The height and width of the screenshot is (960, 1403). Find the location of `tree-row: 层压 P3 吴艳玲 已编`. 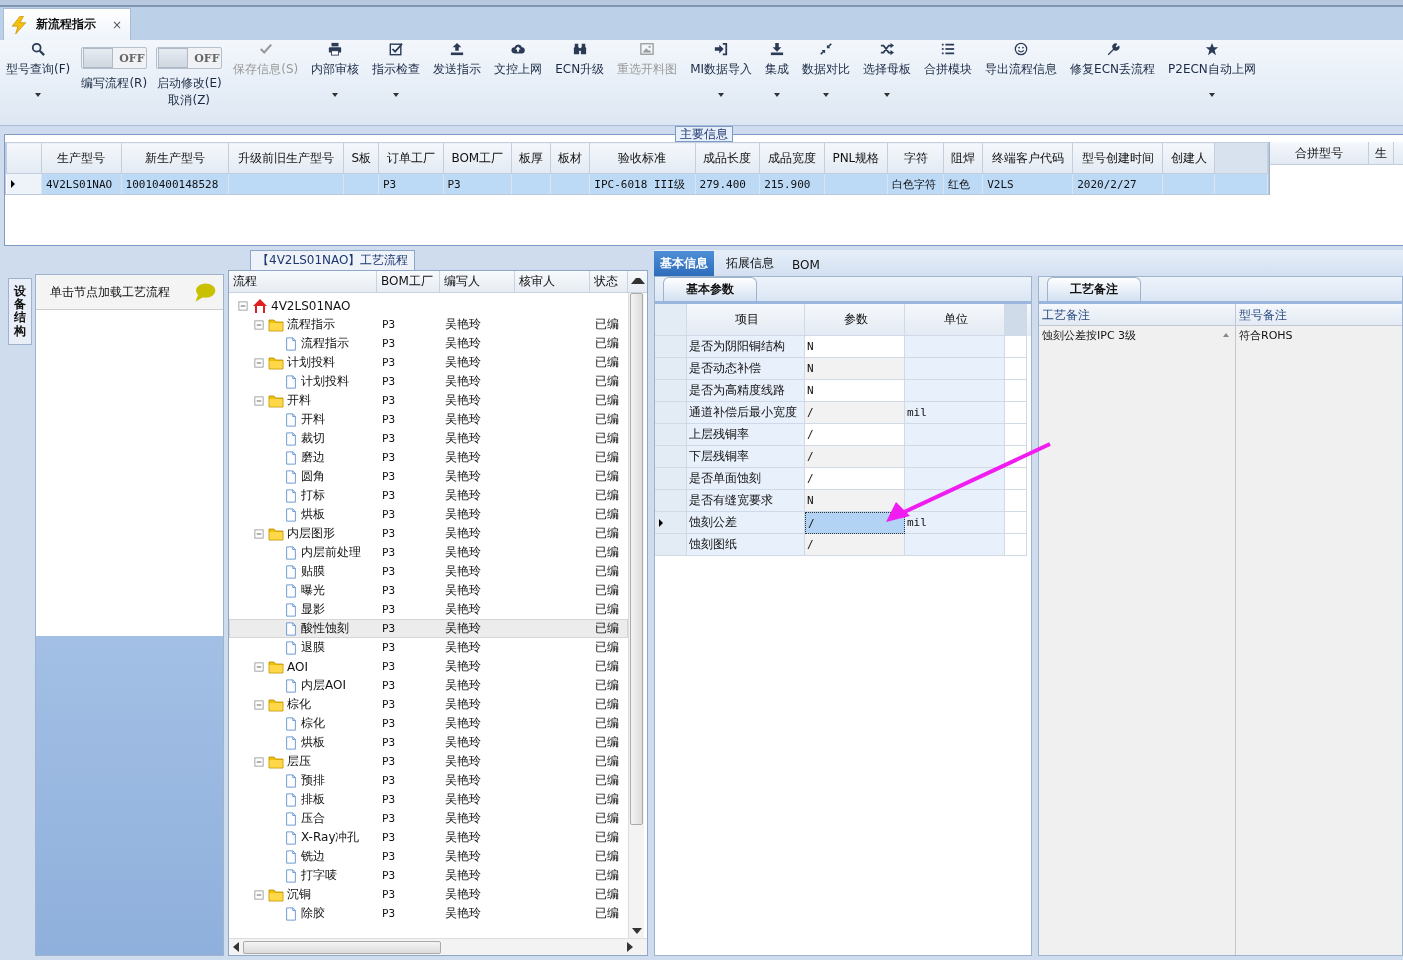

tree-row: 层压 P3 吴艳玲 已编 is located at coordinates (428, 761).